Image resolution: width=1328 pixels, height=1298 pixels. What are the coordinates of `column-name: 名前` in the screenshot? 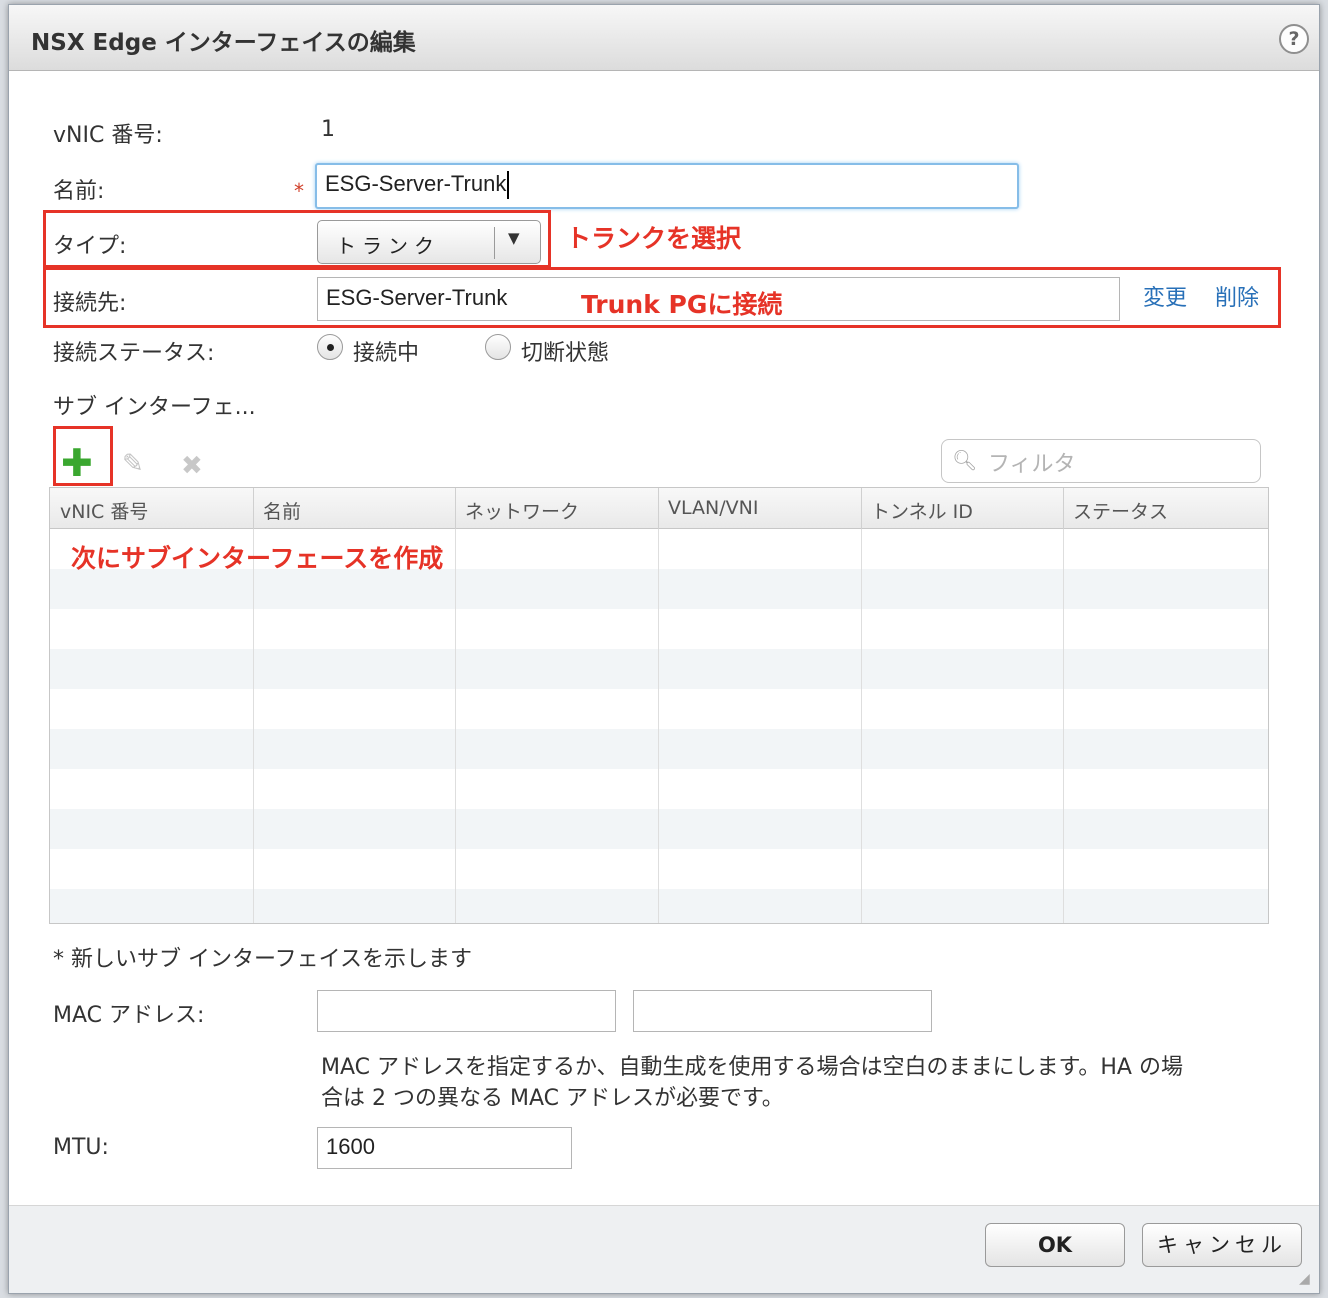 It's located at (282, 510).